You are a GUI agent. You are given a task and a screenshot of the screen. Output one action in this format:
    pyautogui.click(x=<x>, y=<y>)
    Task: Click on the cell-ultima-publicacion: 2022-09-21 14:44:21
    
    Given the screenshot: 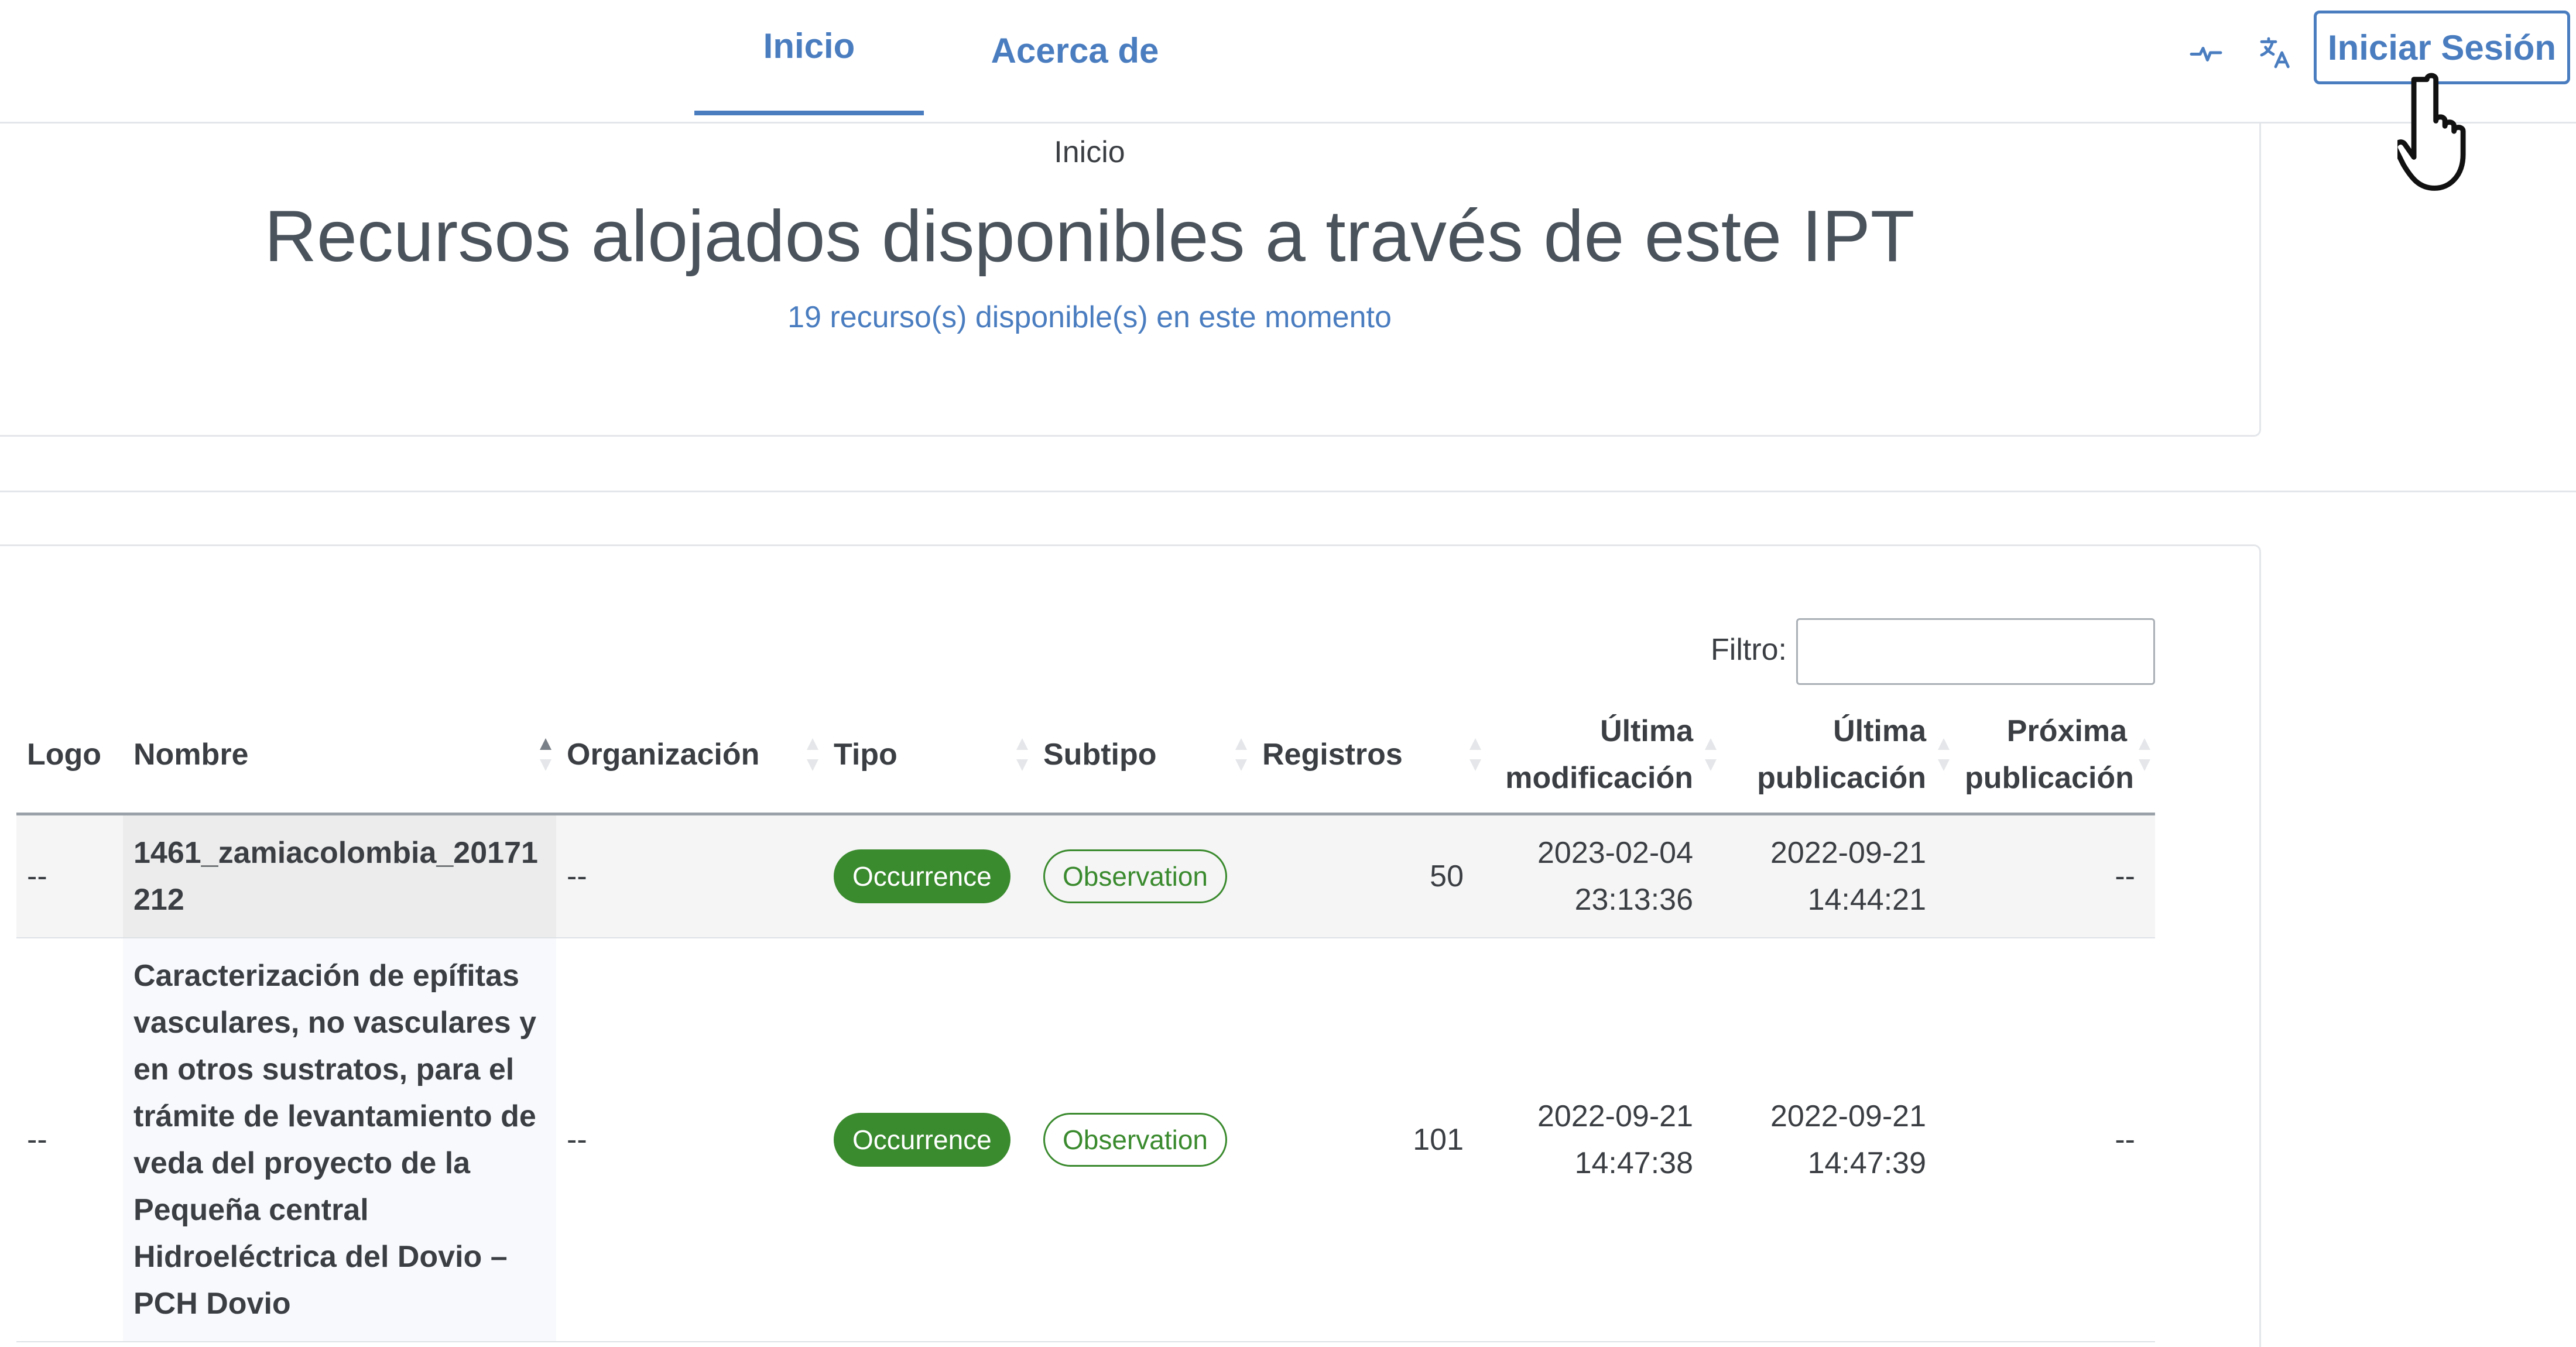 What is the action you would take?
    pyautogui.click(x=1837, y=876)
    